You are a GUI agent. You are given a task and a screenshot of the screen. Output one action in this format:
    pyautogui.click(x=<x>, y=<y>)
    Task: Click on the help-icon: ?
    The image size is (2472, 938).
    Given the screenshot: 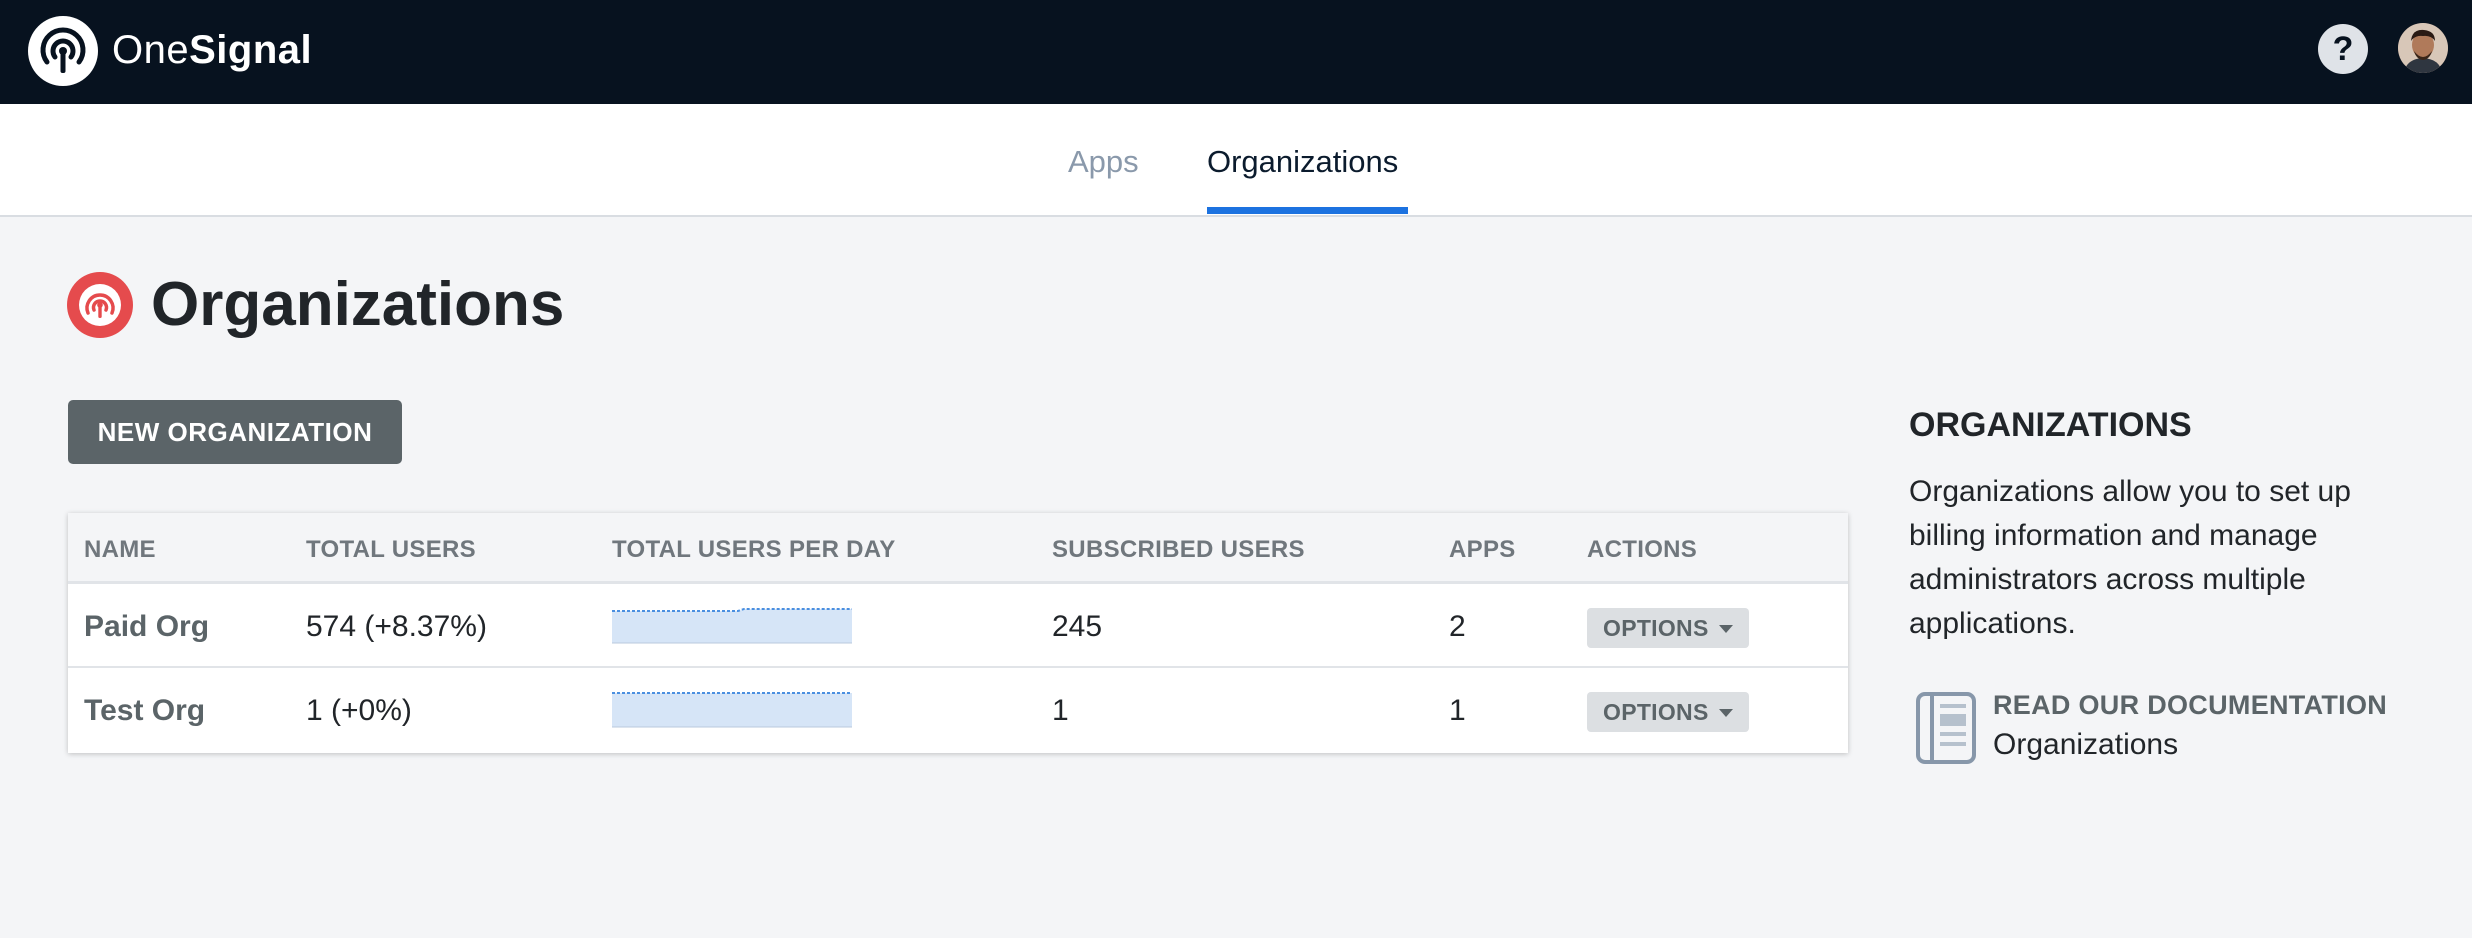 What is the action you would take?
    pyautogui.click(x=2343, y=49)
    